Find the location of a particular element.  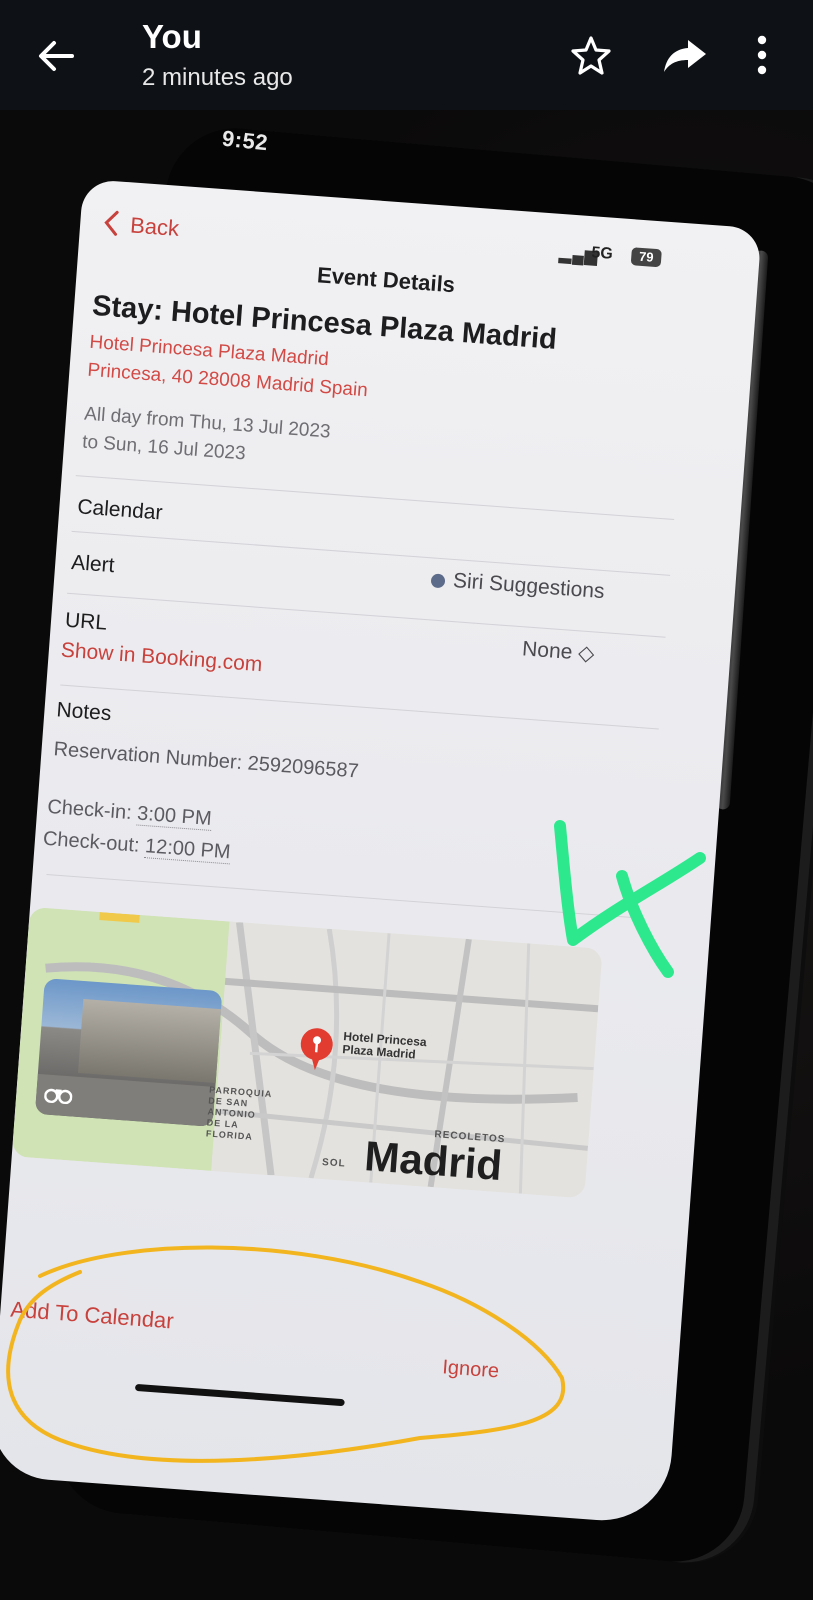

alert-label: Alert is located at coordinates (93, 564).